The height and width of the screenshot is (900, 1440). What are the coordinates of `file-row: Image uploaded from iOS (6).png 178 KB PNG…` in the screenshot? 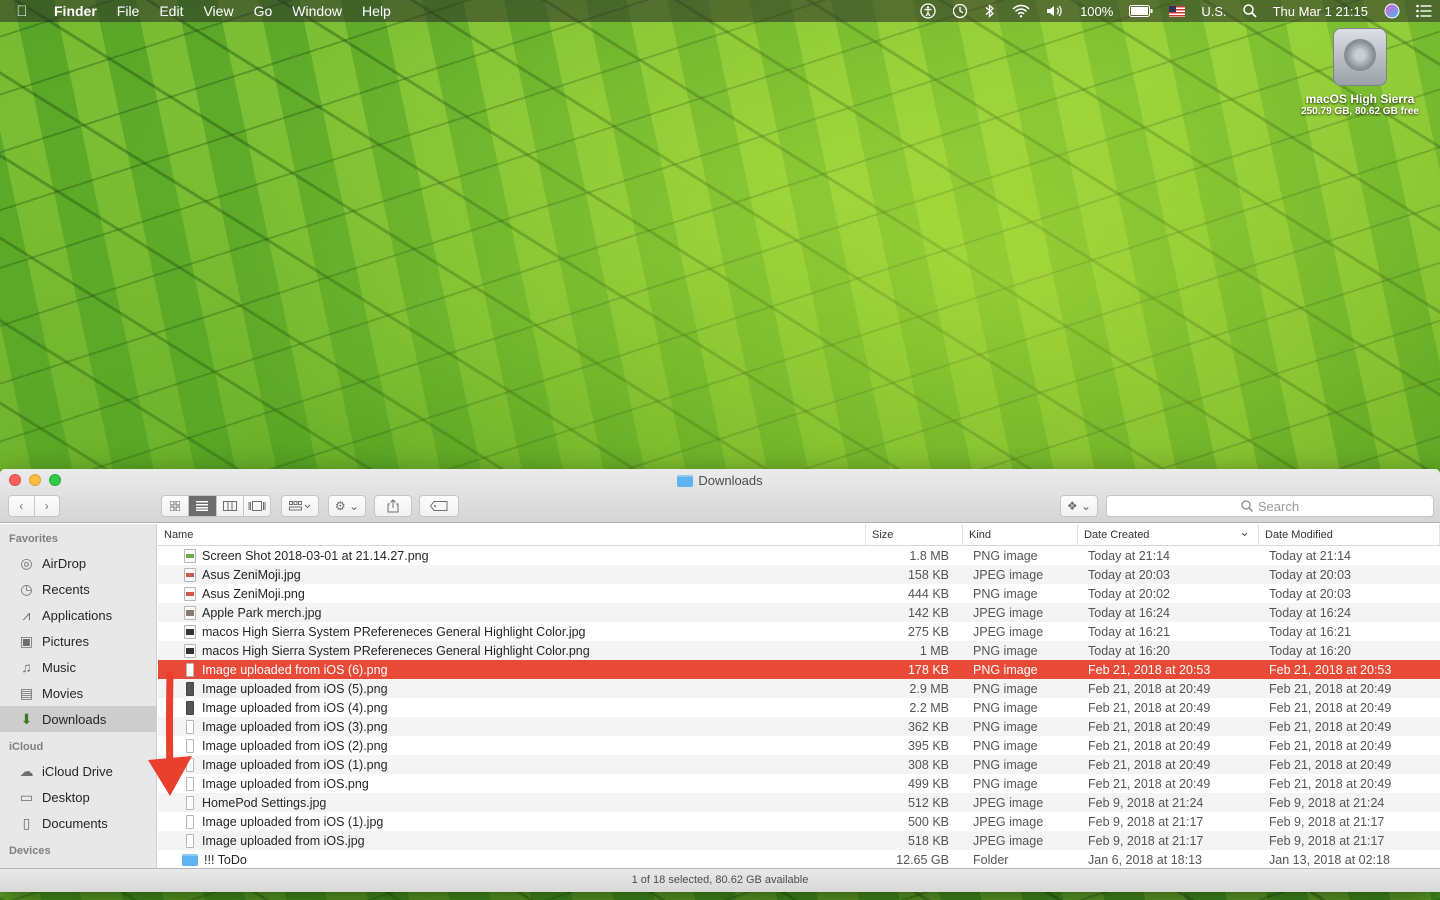 It's located at (799, 669).